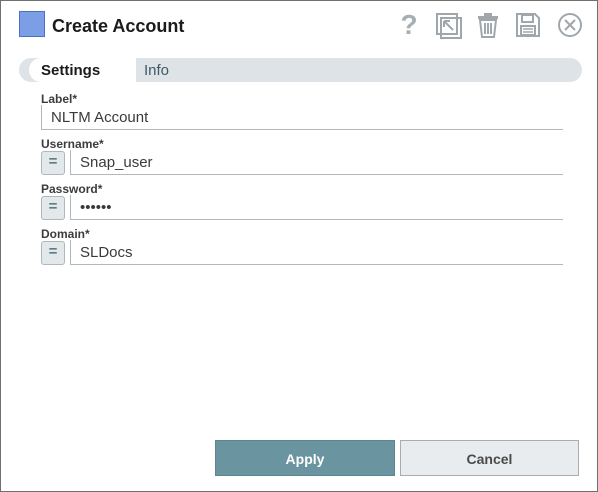 This screenshot has width=598, height=492. I want to click on cancel-button: Cancel, so click(489, 458).